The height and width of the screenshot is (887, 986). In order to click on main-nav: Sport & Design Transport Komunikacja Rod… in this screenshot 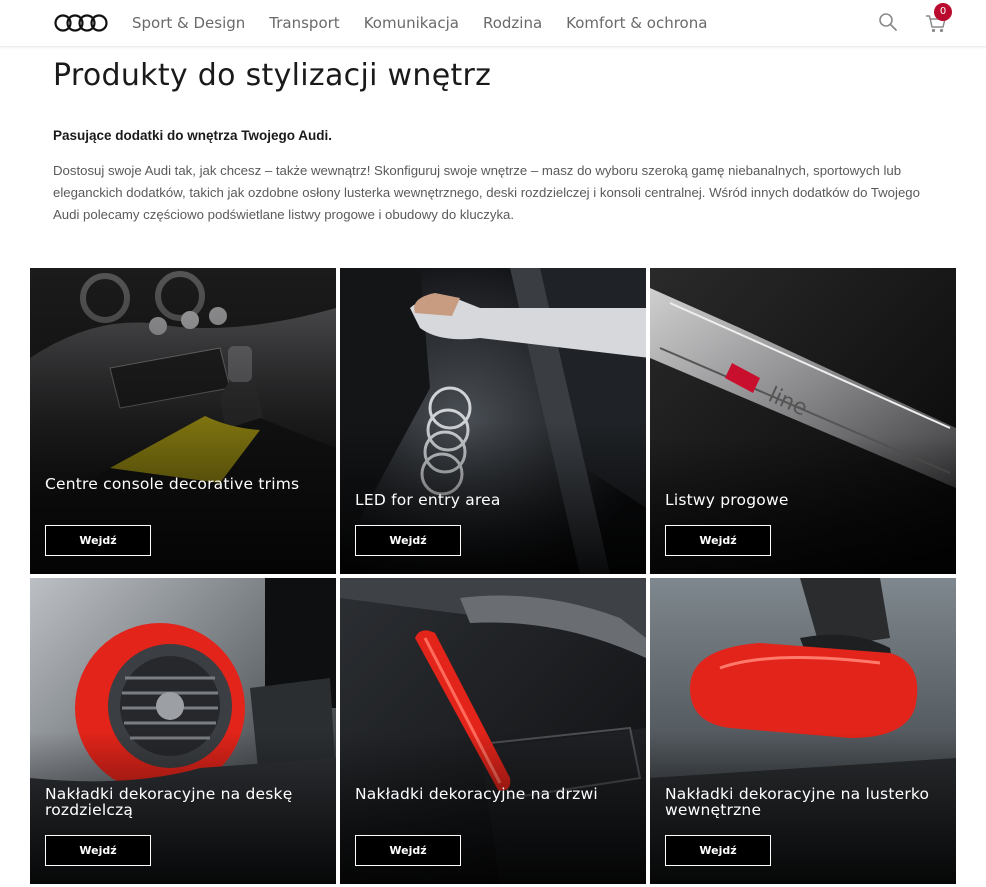, I will do `click(431, 23)`.